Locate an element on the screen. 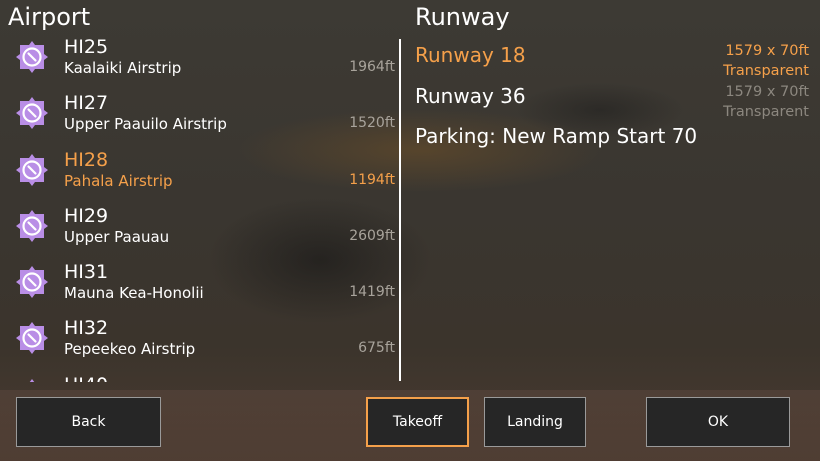 The width and height of the screenshot is (820, 461). back-button: Back is located at coordinates (88, 422).